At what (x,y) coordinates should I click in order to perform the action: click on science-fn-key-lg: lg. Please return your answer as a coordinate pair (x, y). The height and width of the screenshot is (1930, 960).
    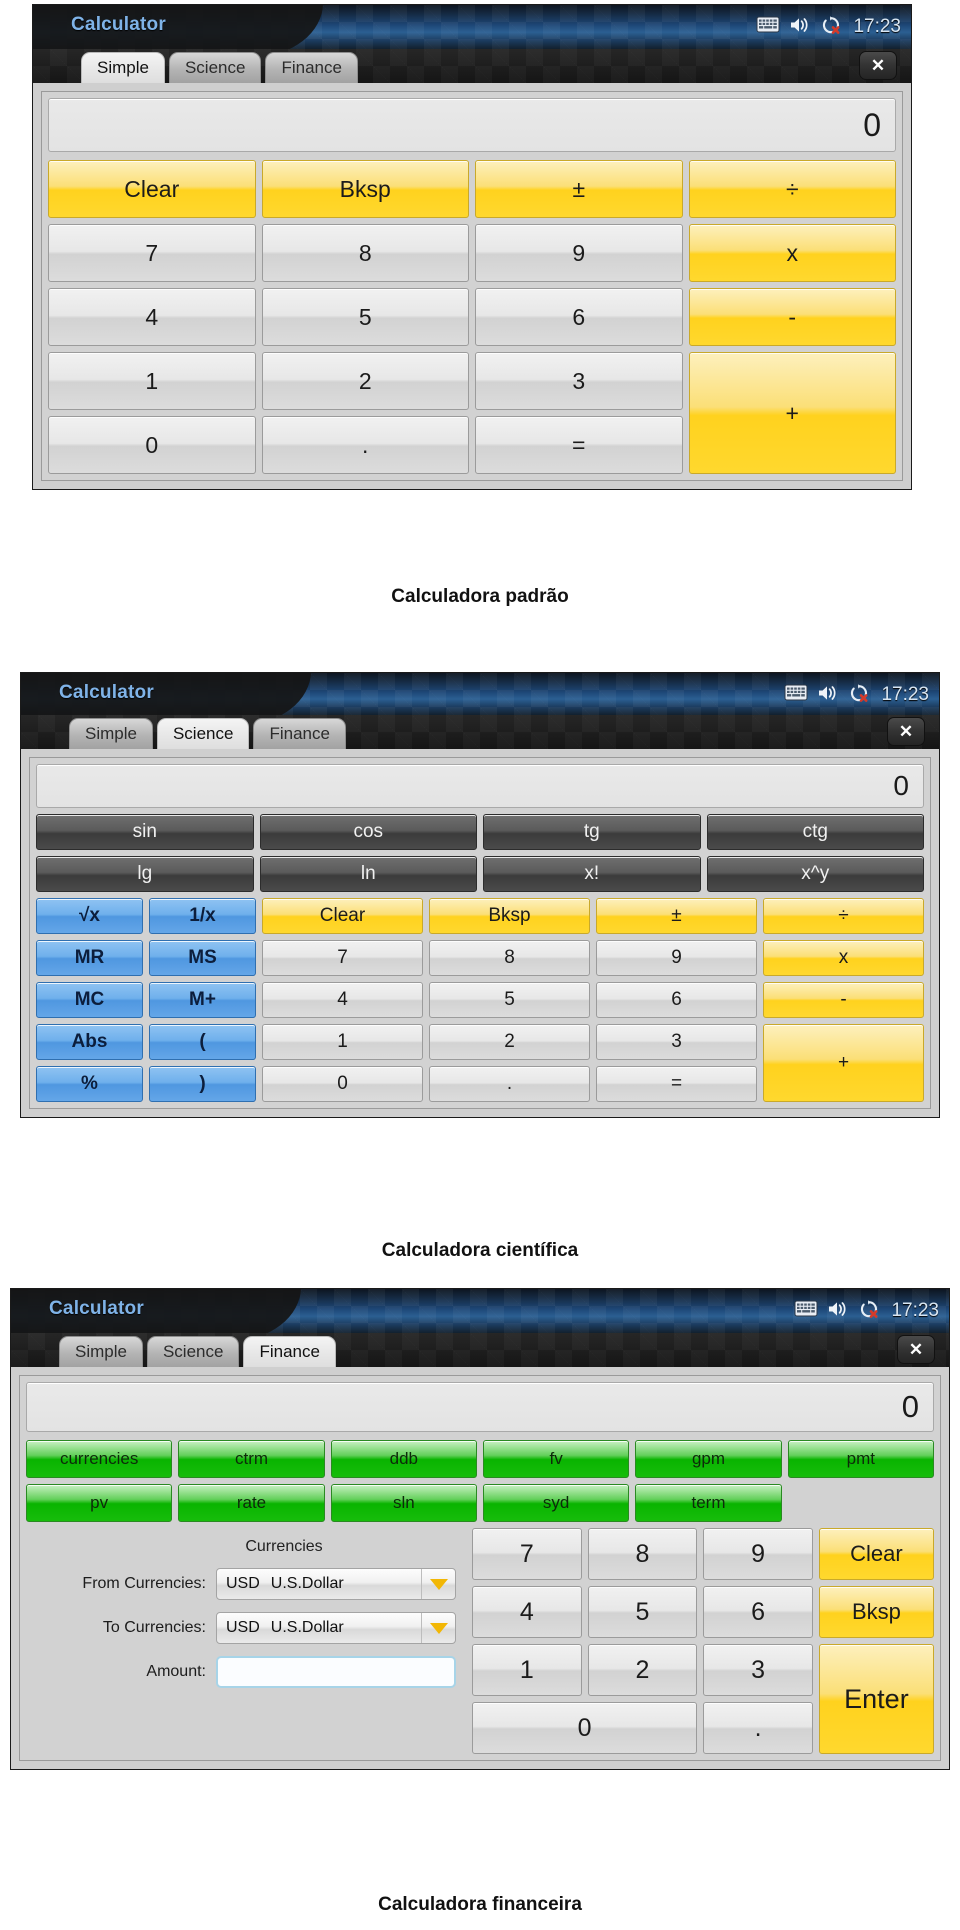
    Looking at the image, I should click on (145, 874).